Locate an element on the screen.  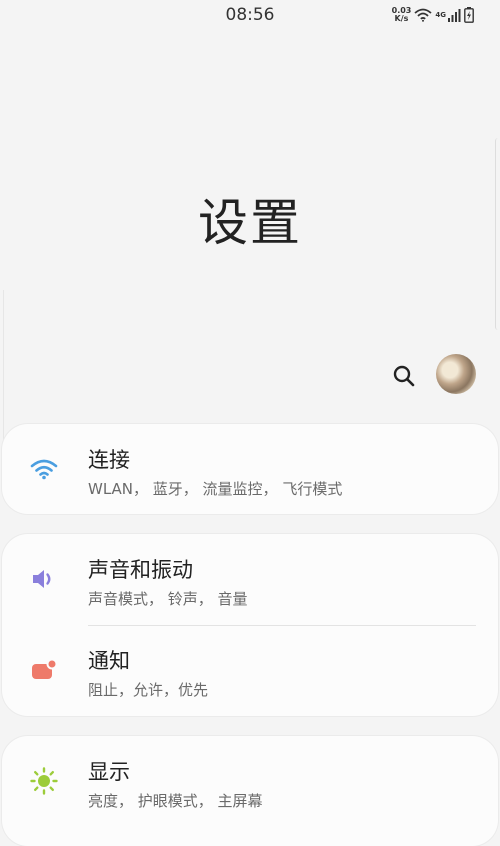
network-speed: 0.03 K/s is located at coordinates (402, 15).